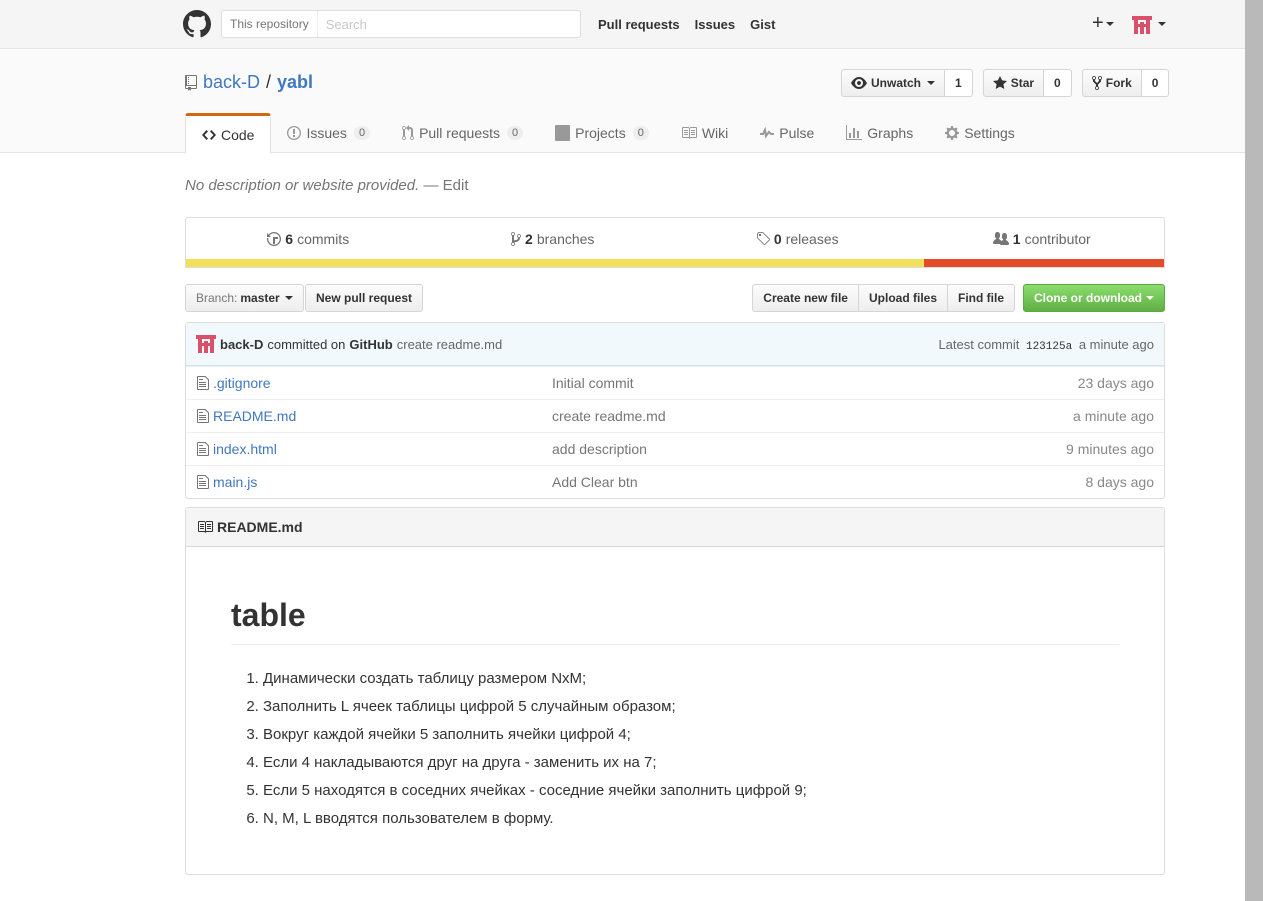 The width and height of the screenshot is (1263, 901). I want to click on pull-request-icon, so click(408, 132).